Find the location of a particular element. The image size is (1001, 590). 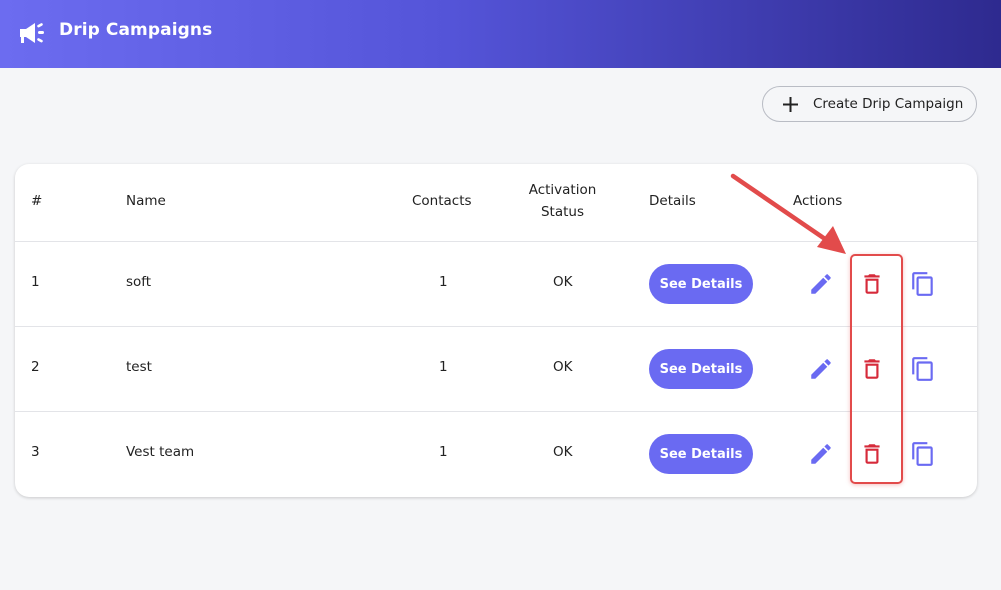

plus-icon is located at coordinates (790, 104).